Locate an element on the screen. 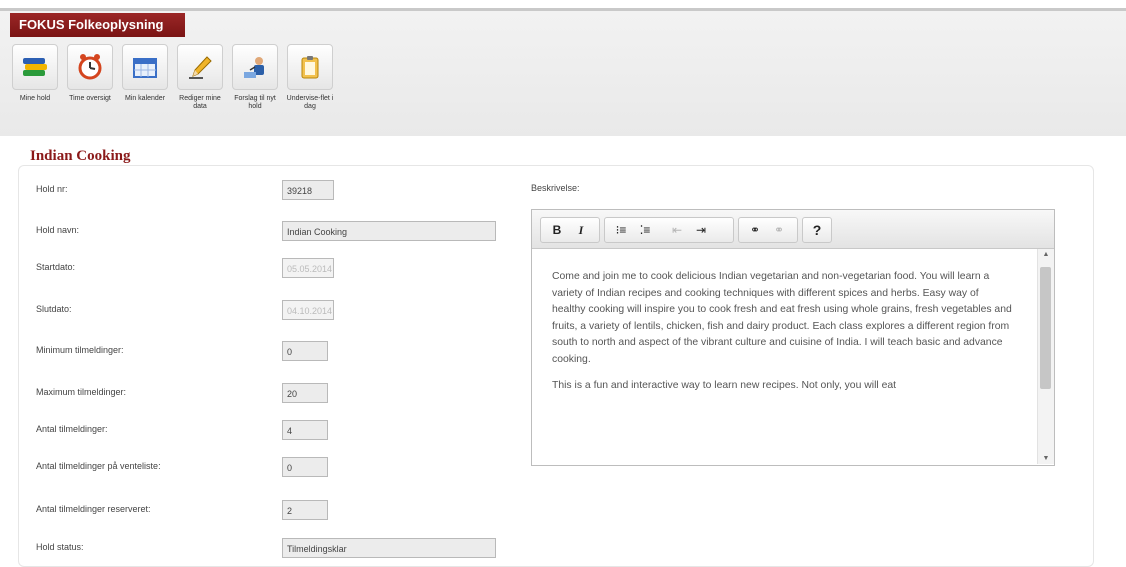 The width and height of the screenshot is (1126, 567). toolbar-rediger-mine-data-button: Rediger mine data is located at coordinates (200, 77).